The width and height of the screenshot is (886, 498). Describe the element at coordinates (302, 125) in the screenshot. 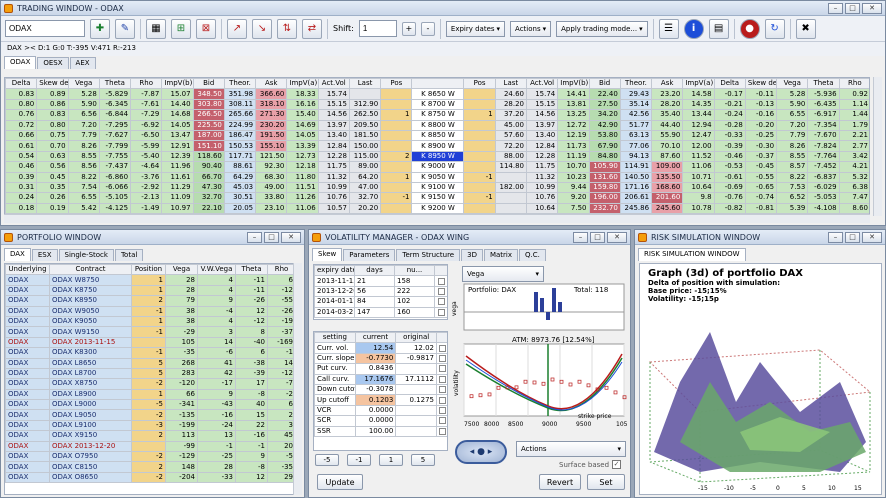

I see `cell: 14.69` at that location.